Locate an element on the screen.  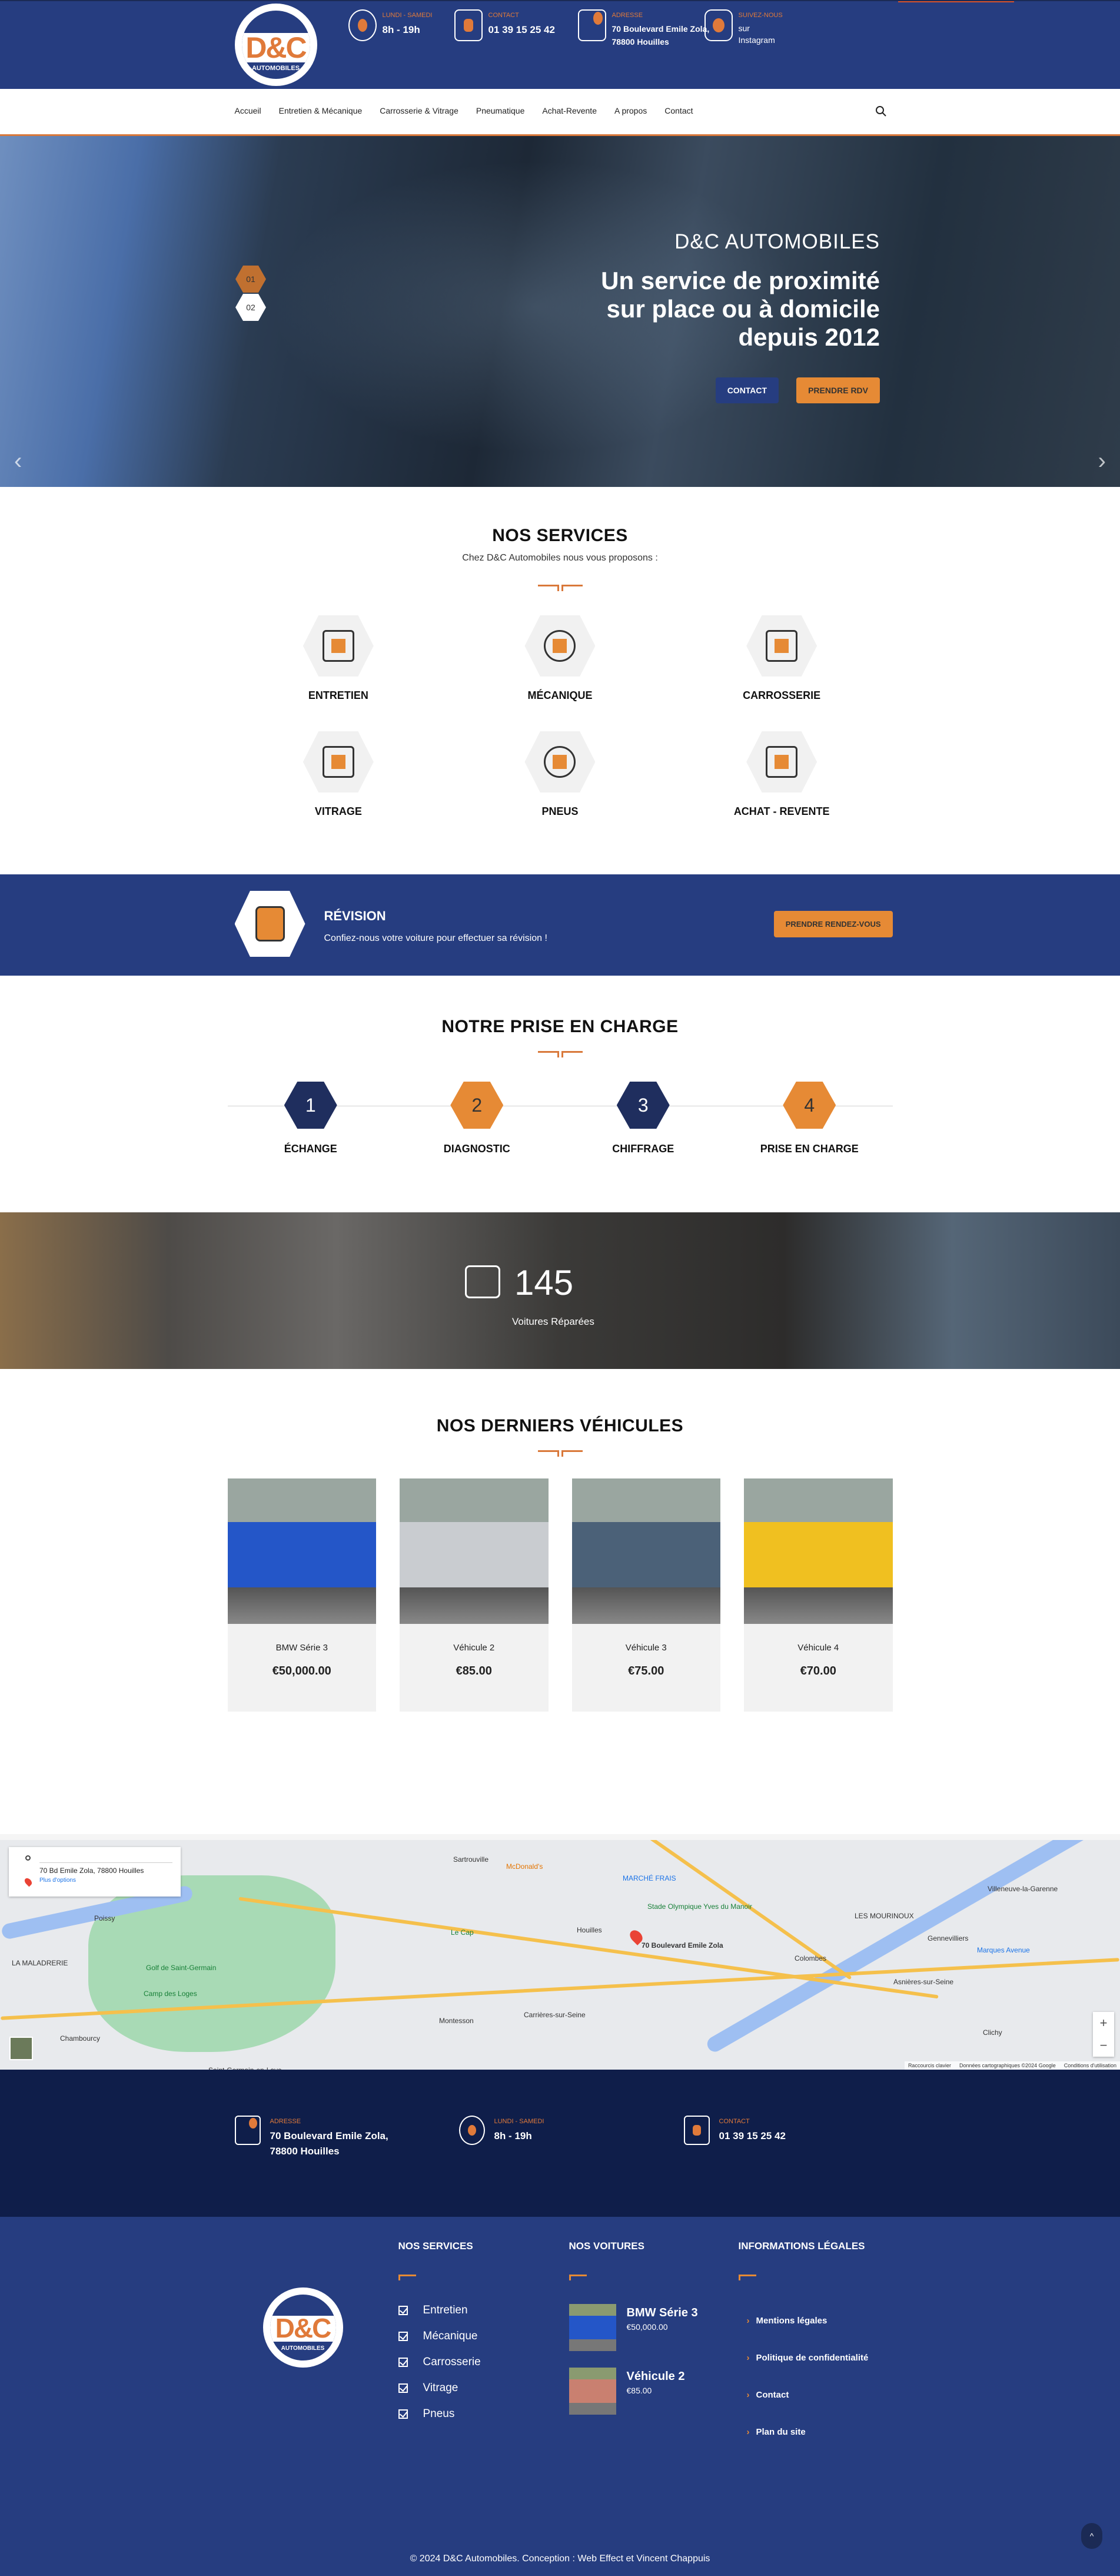
footer-car-item: BMW Série 3 €50,000.00 is located at coordinates (633, 2327).